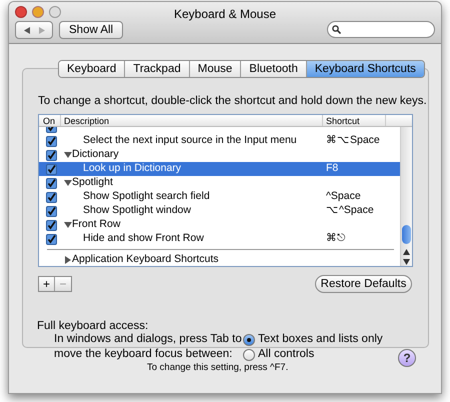 The height and width of the screenshot is (402, 450). What do you see at coordinates (146, 196) in the screenshot?
I see `description-text: Show Spotlight search field` at bounding box center [146, 196].